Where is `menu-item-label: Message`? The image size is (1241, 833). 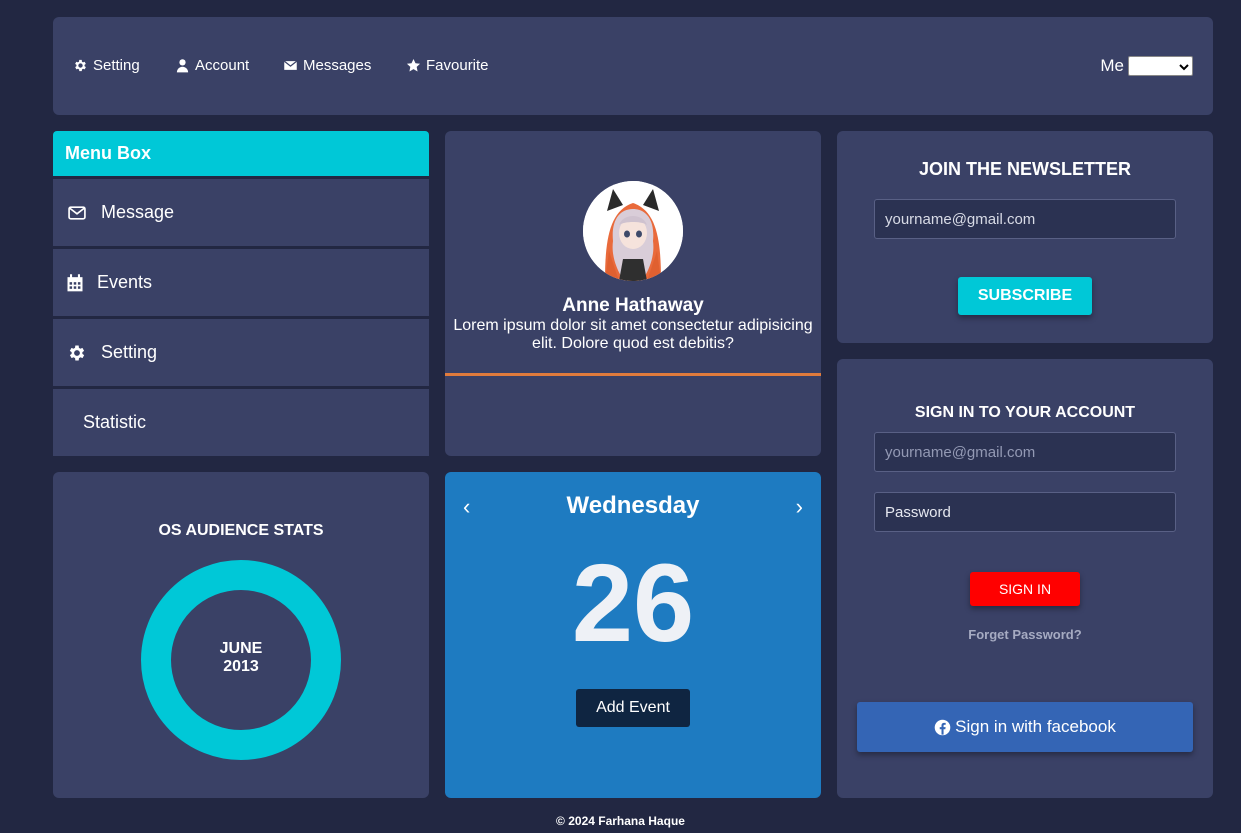
menu-item-label: Message is located at coordinates (138, 212).